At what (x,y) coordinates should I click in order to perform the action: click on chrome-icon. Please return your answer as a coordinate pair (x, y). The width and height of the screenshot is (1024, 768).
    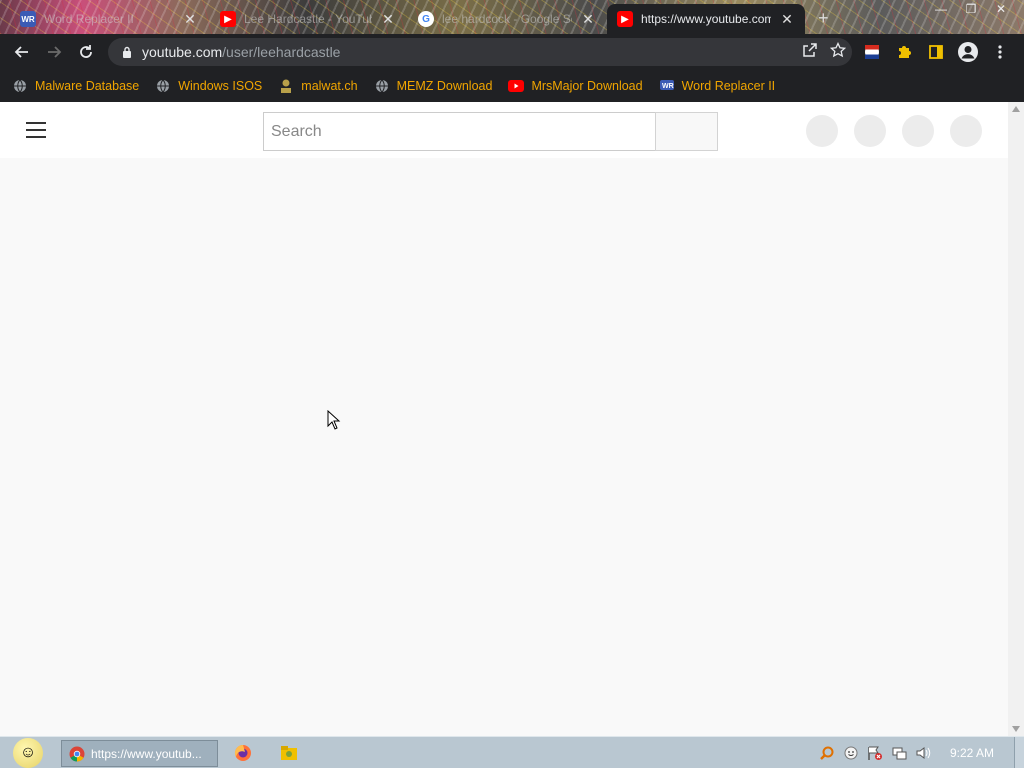
    Looking at the image, I should click on (77, 754).